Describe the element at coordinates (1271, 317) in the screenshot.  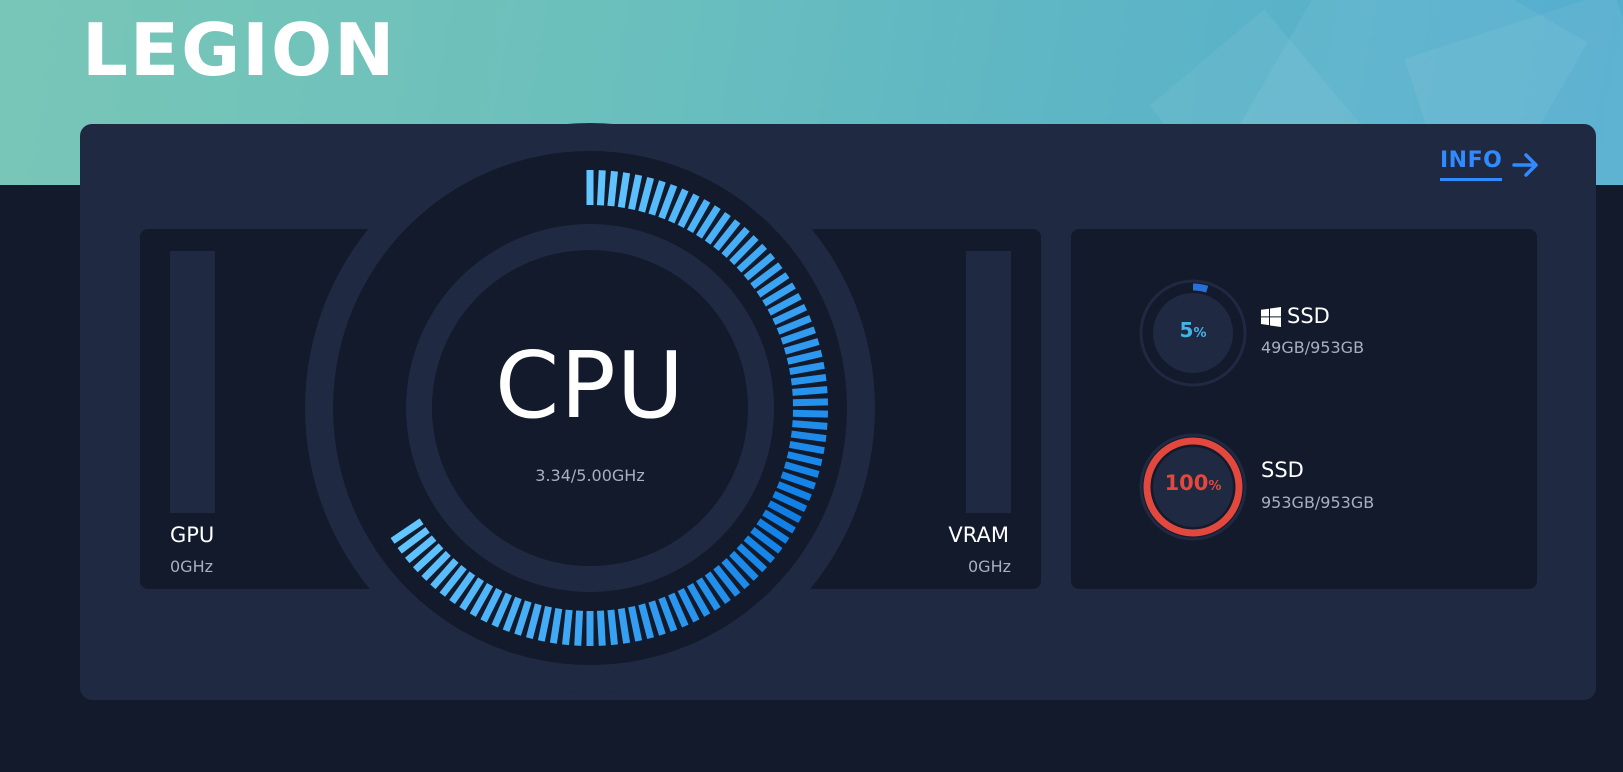
I see `windows-logo-icon` at that location.